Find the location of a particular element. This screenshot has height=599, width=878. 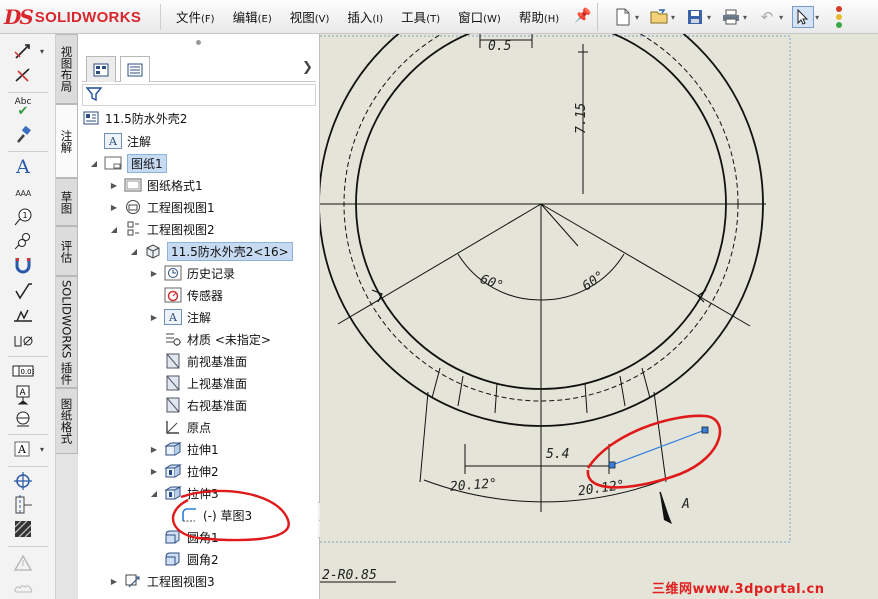

center-mark-icon is located at coordinates (23, 481).